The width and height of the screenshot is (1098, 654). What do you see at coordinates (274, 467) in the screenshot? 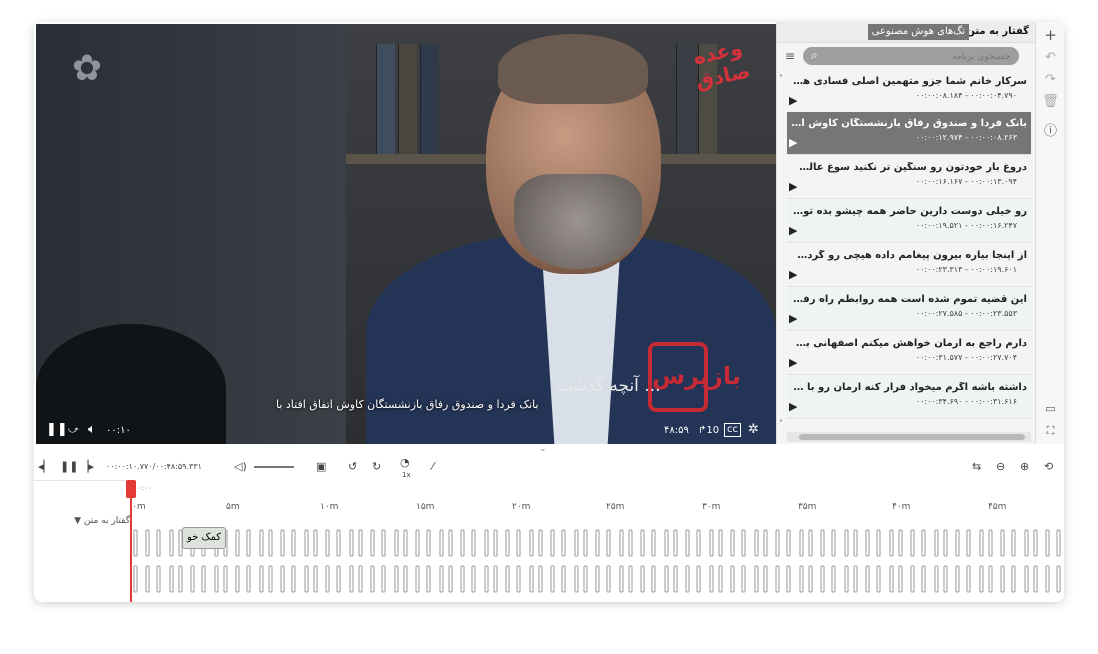
I see `volume-slider` at bounding box center [274, 467].